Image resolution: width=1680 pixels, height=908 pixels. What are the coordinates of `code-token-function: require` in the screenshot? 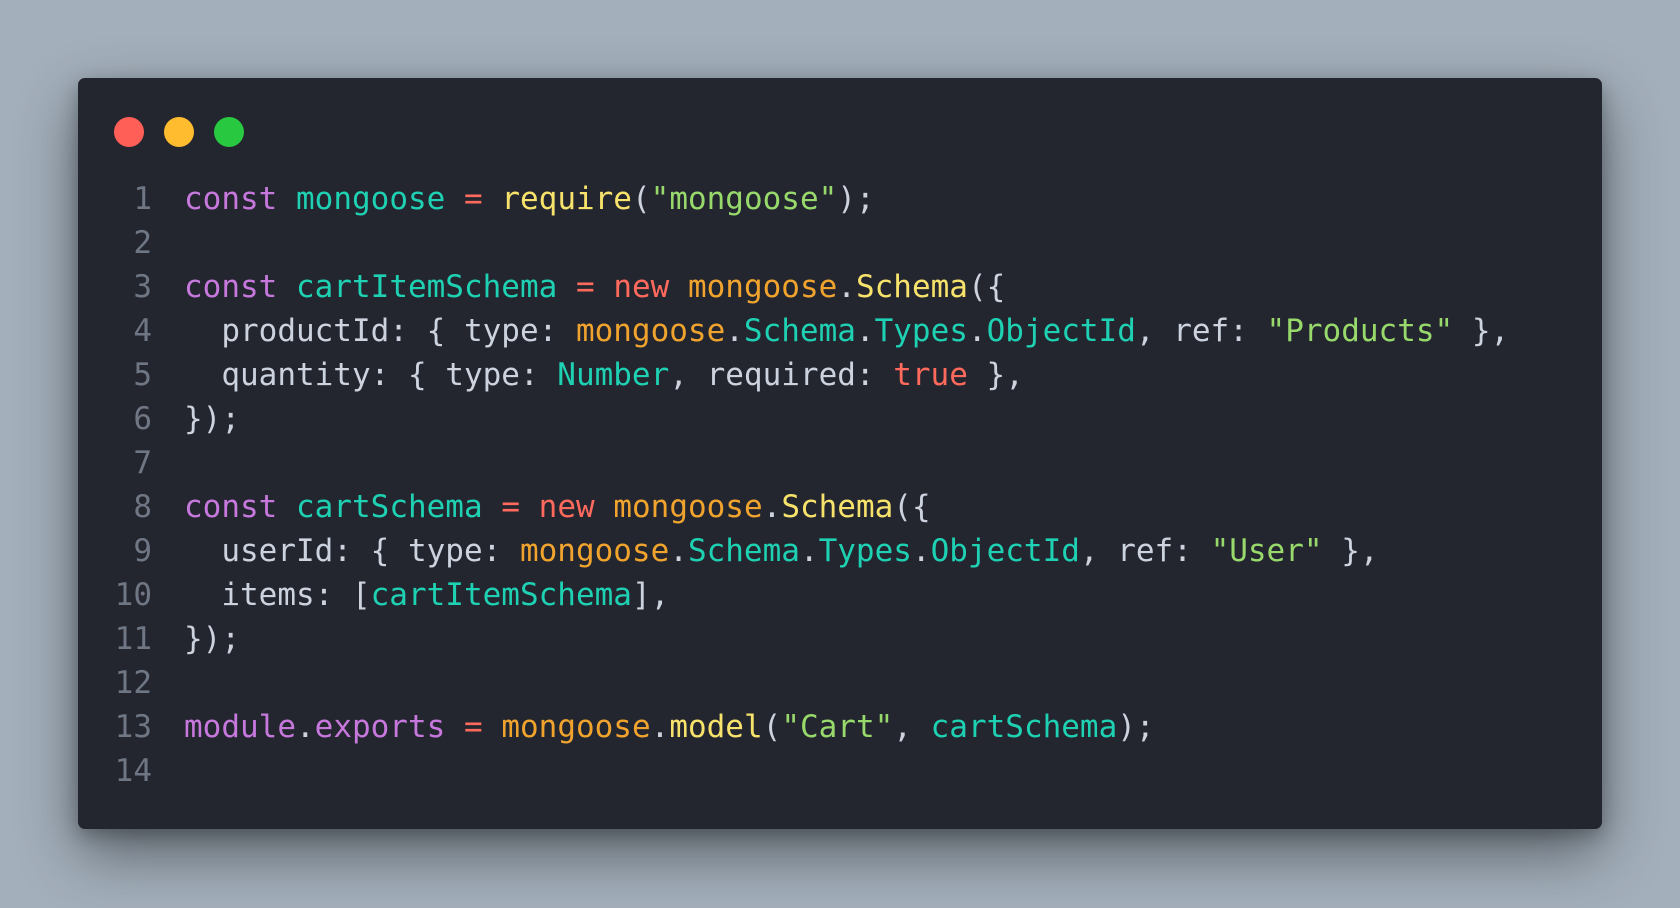 It's located at (566, 199).